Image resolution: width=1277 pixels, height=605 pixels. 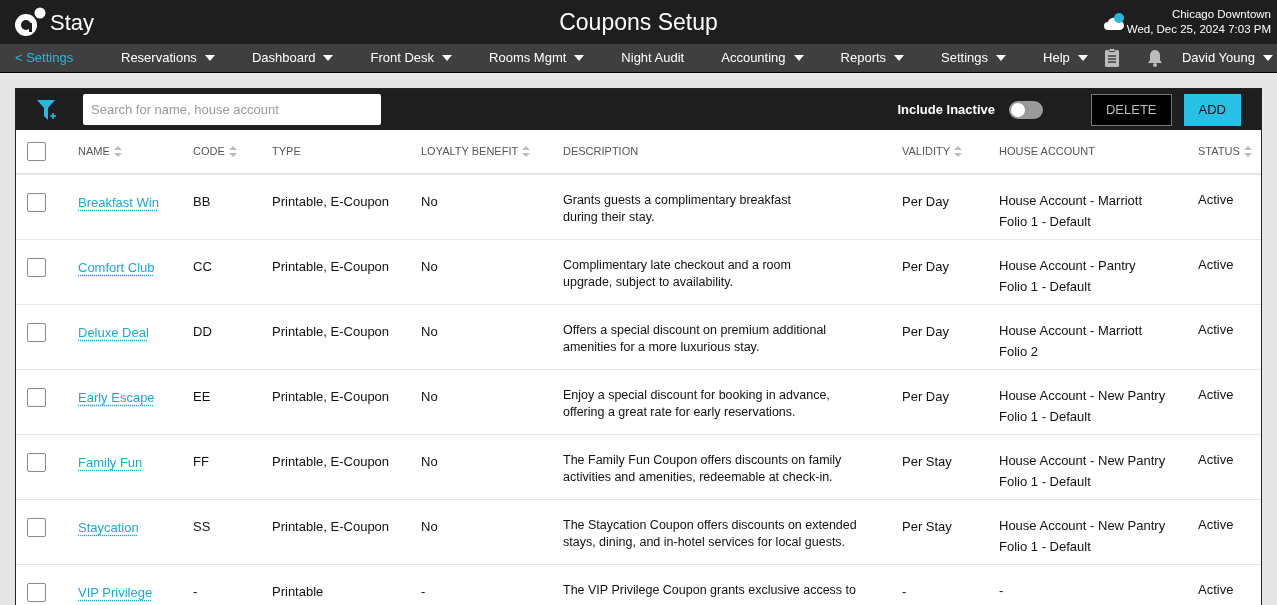 What do you see at coordinates (677, 265) in the screenshot?
I see `description-text: Complimentary late checkout and a room` at bounding box center [677, 265].